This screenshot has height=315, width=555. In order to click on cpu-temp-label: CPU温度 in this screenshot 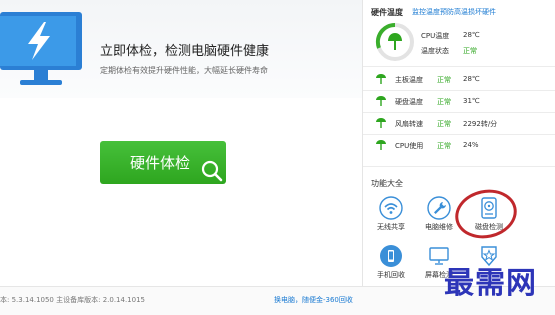, I will do `click(435, 36)`.